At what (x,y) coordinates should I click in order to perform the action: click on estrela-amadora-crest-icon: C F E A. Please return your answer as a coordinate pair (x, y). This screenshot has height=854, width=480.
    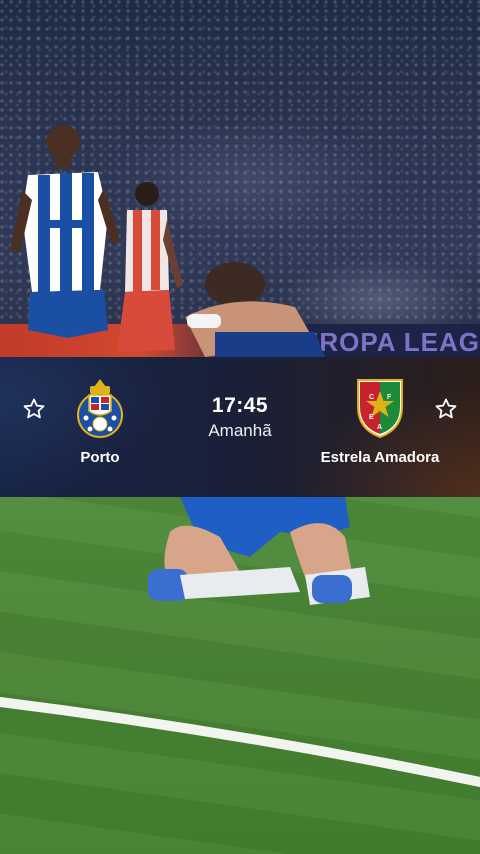
    Looking at the image, I should click on (380, 409).